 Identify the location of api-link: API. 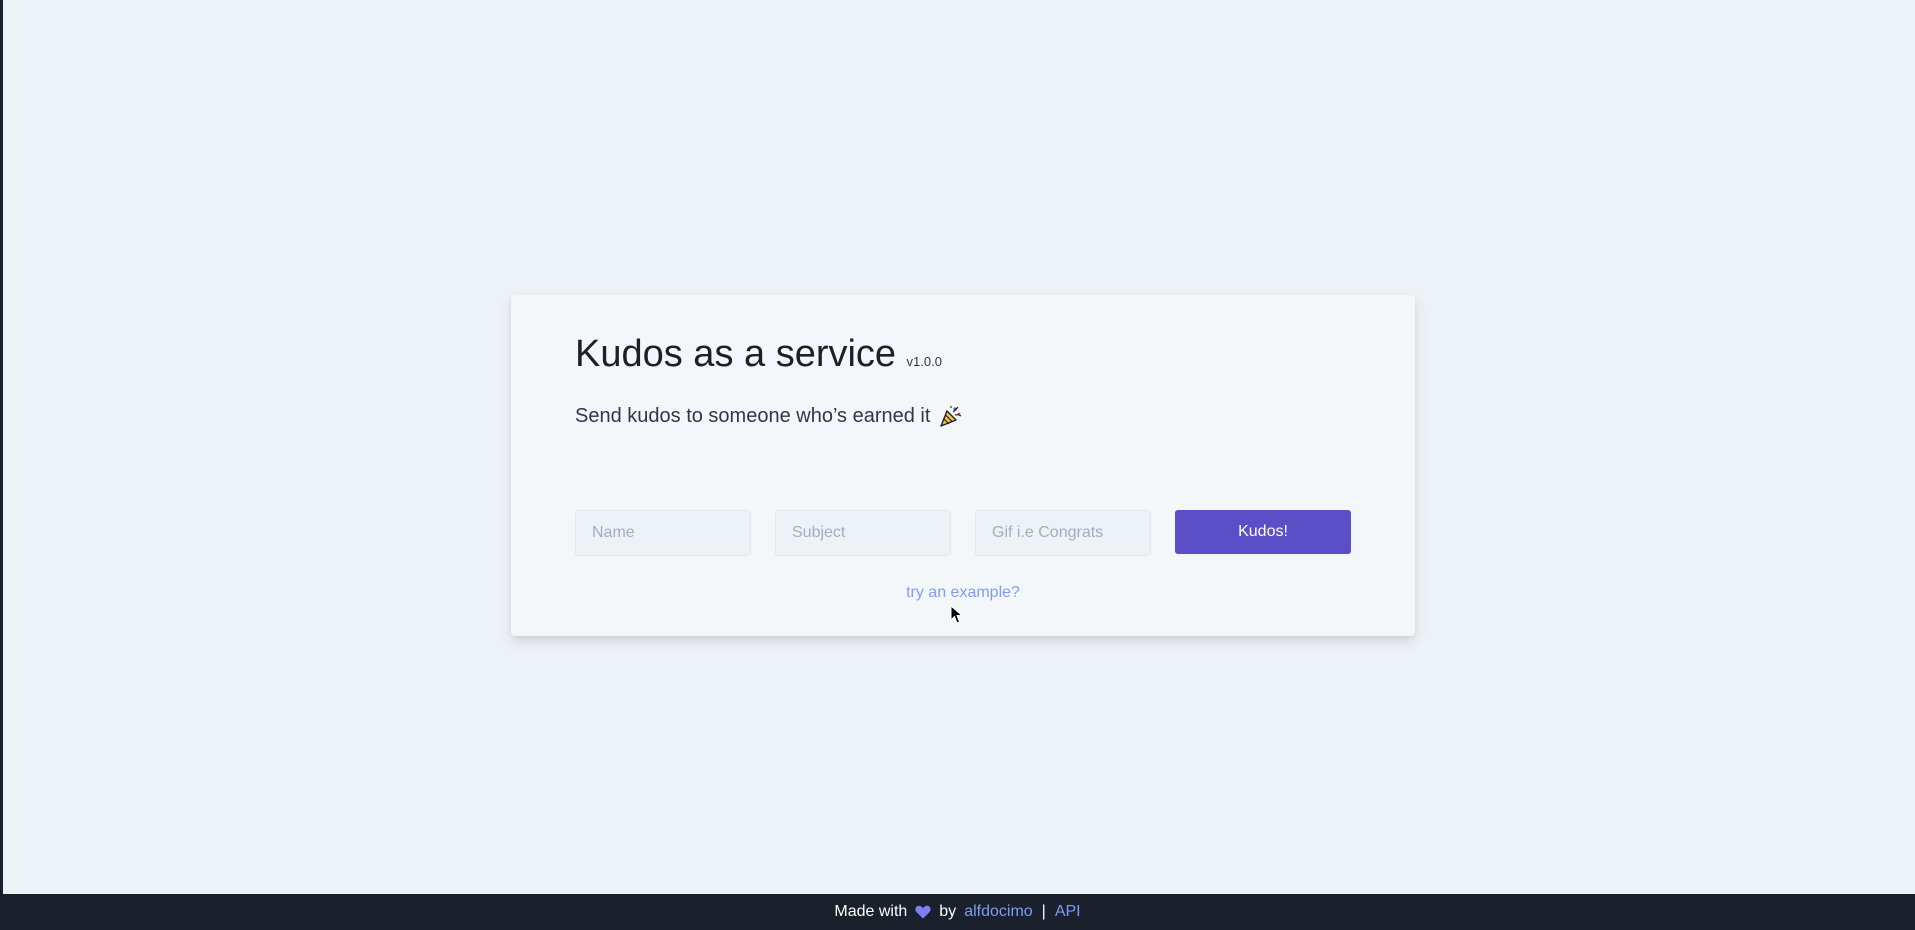
(1068, 912).